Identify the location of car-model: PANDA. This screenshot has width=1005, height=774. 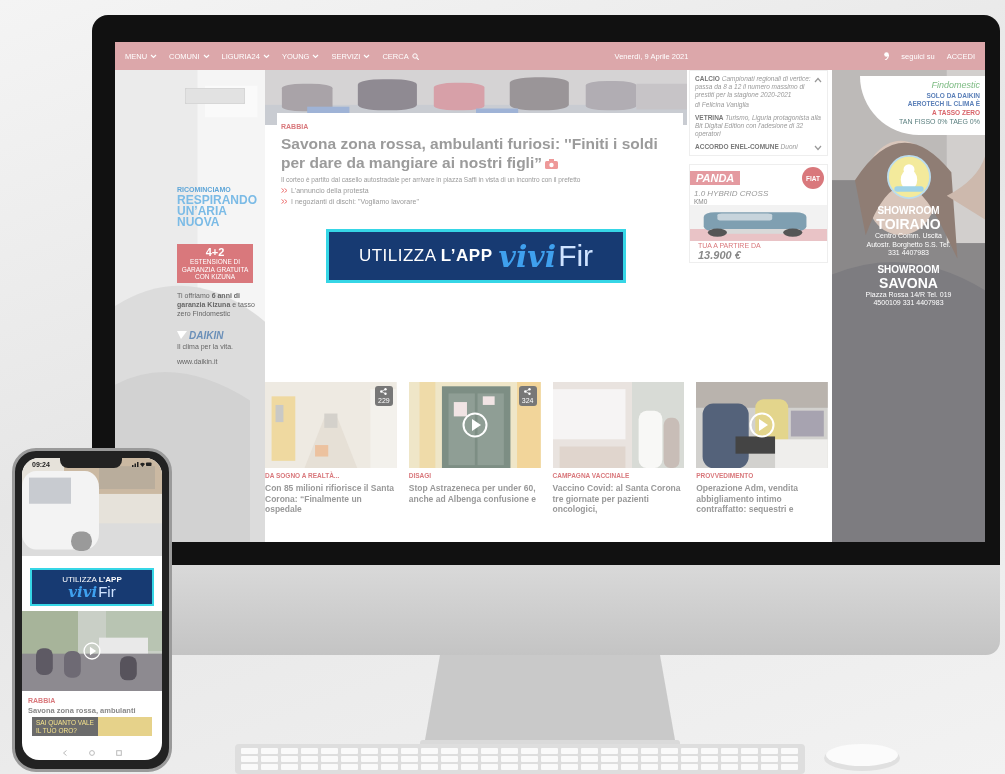
(715, 178).